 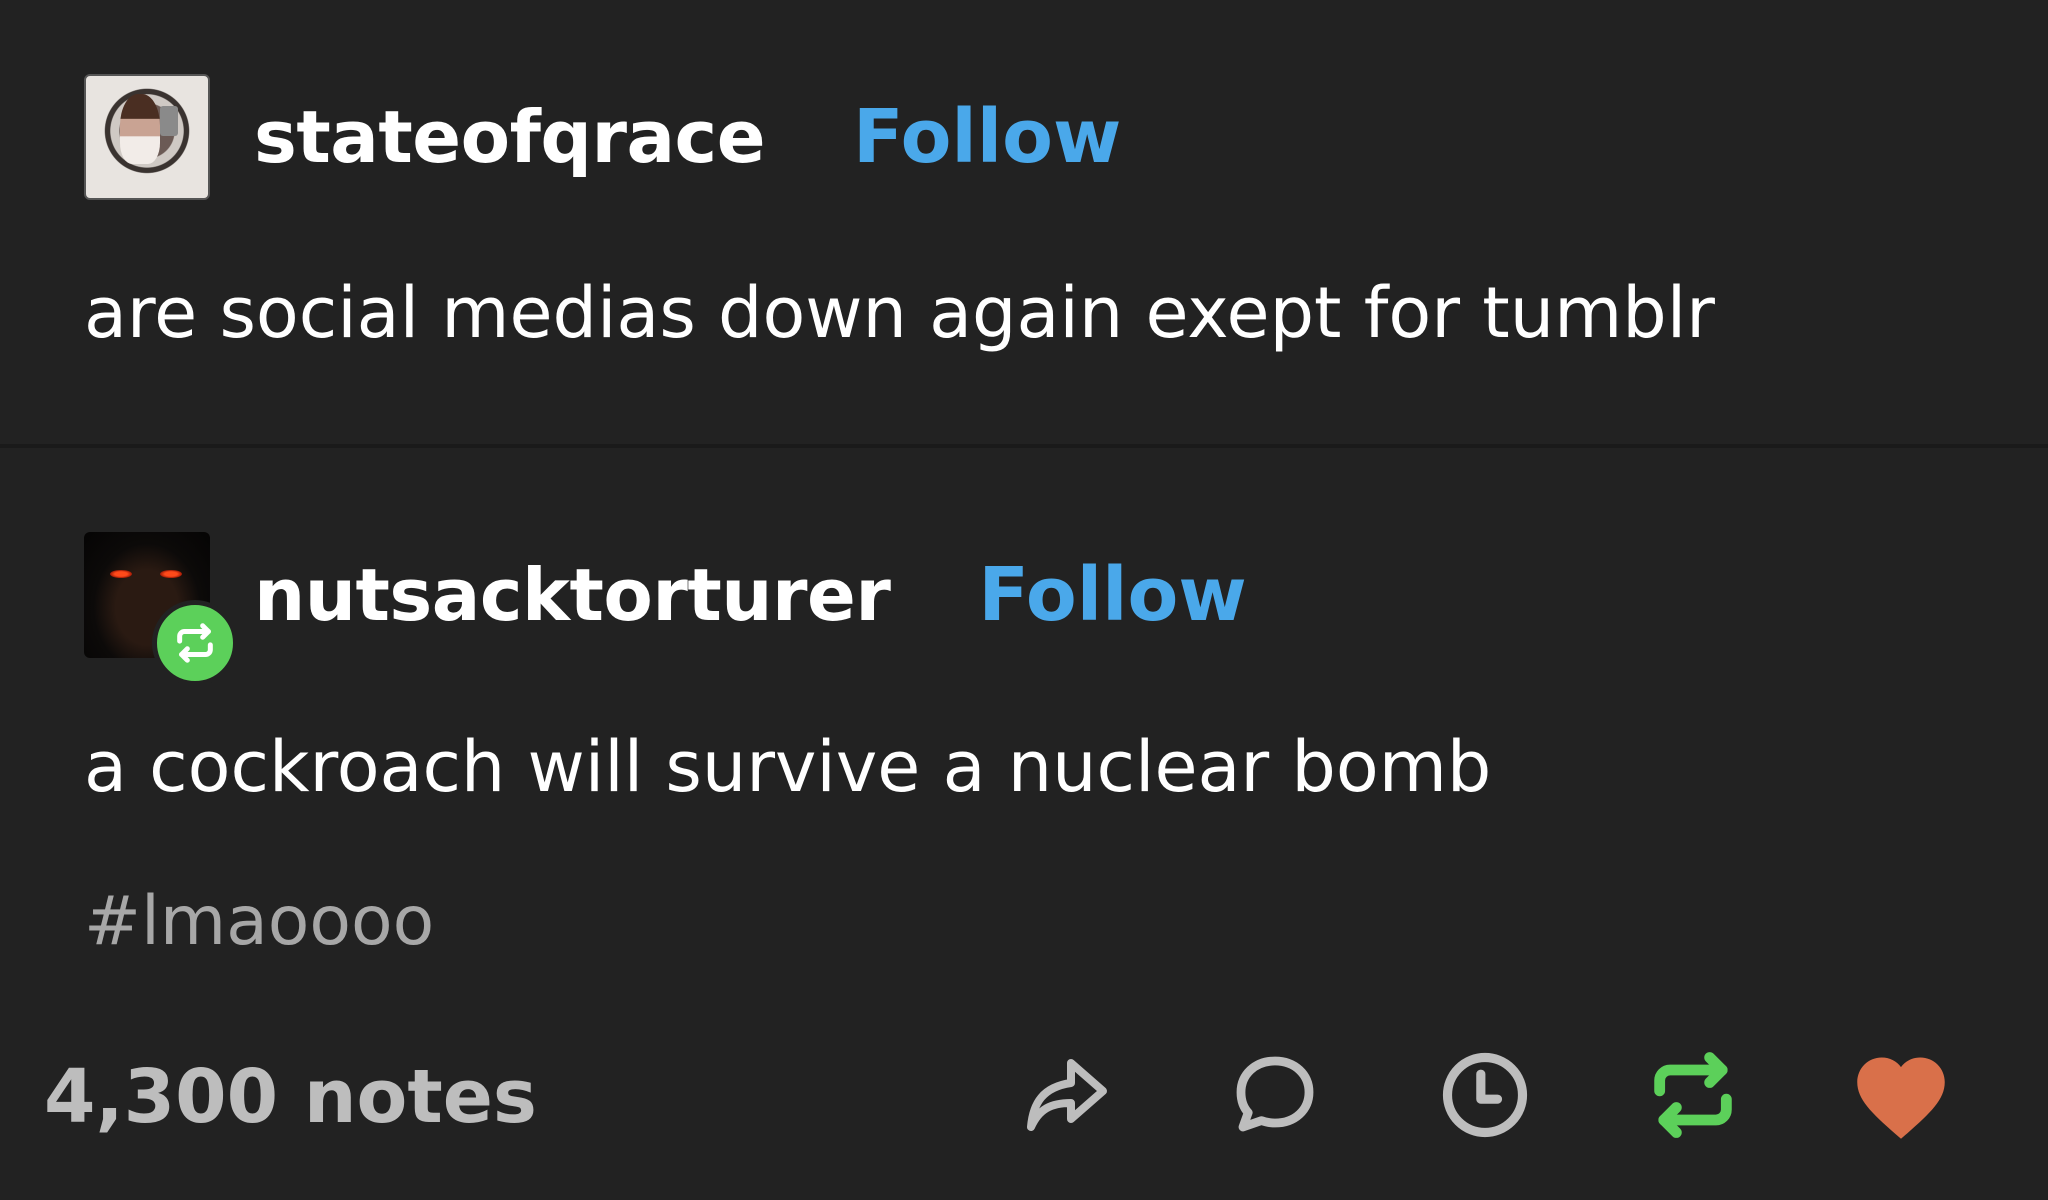 I want to click on like-icon, so click(x=1901, y=1095).